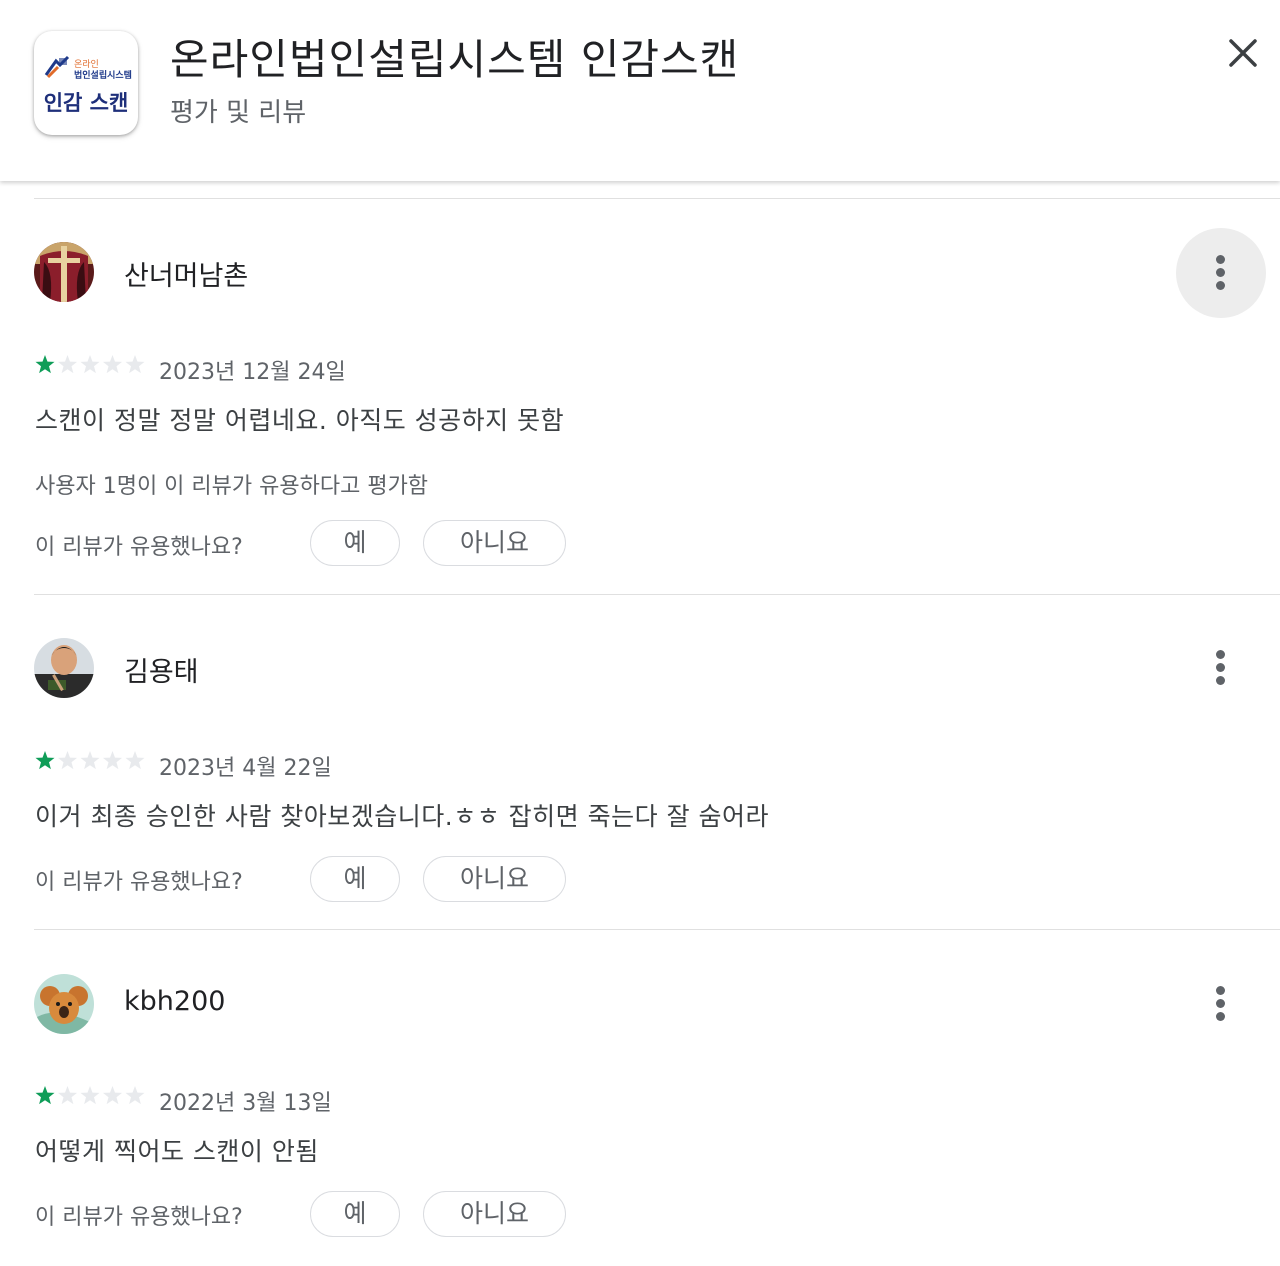 This screenshot has width=1280, height=1266. I want to click on review-date: 2023년 4월 22일, so click(245, 768).